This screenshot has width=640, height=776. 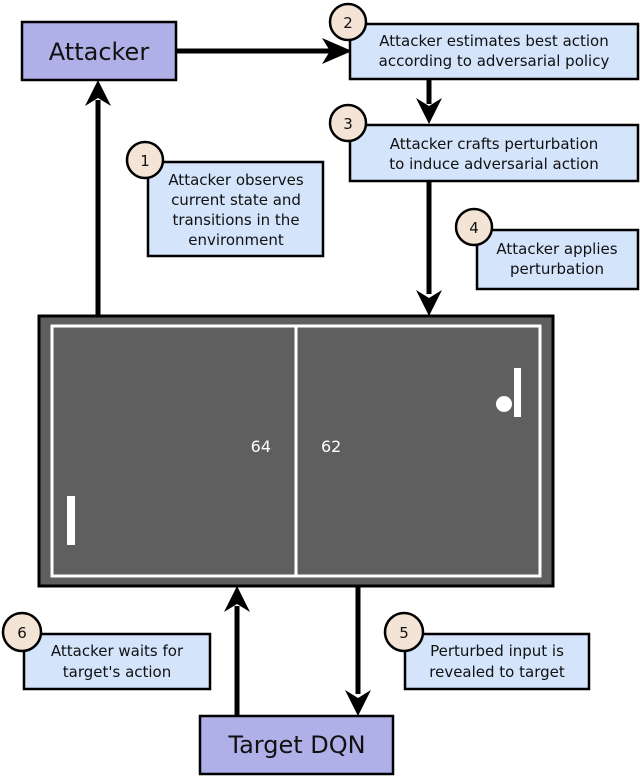 What do you see at coordinates (556, 249) in the screenshot?
I see `step-4-line-1: Attacker applies` at bounding box center [556, 249].